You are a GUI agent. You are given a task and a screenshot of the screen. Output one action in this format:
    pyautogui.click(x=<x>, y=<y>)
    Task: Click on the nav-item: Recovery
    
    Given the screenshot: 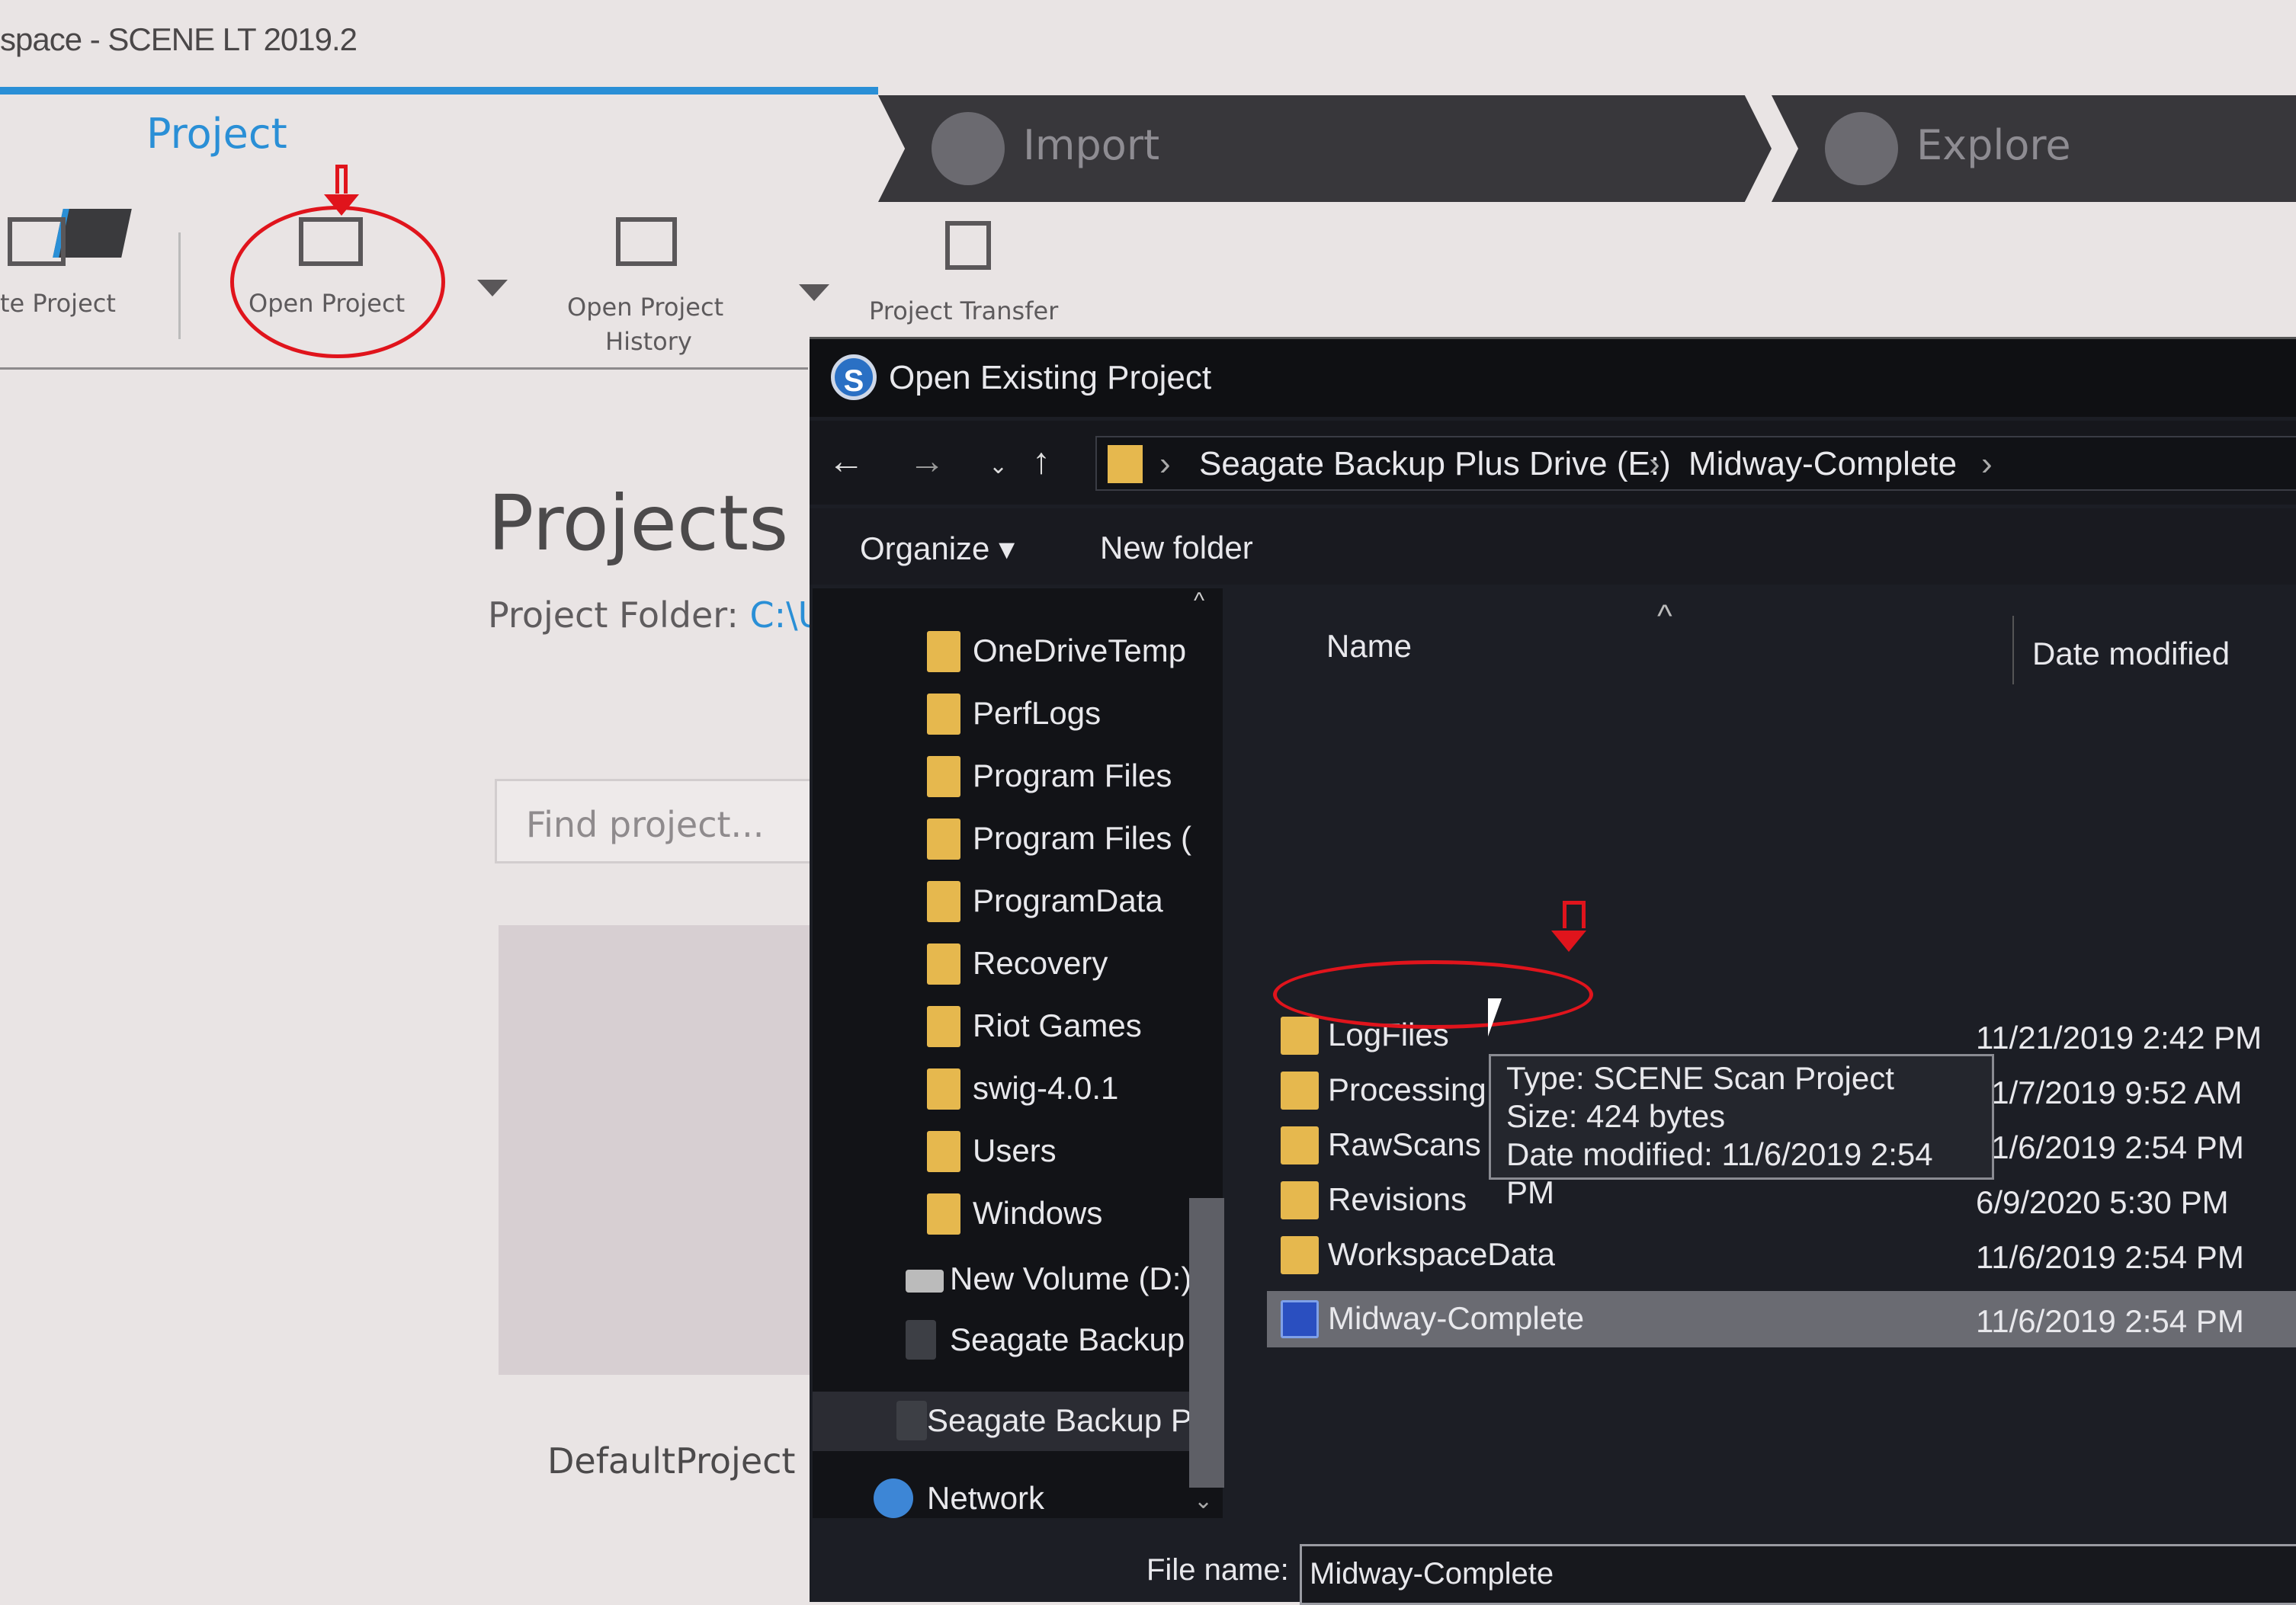 What is the action you would take?
    pyautogui.click(x=1011, y=964)
    